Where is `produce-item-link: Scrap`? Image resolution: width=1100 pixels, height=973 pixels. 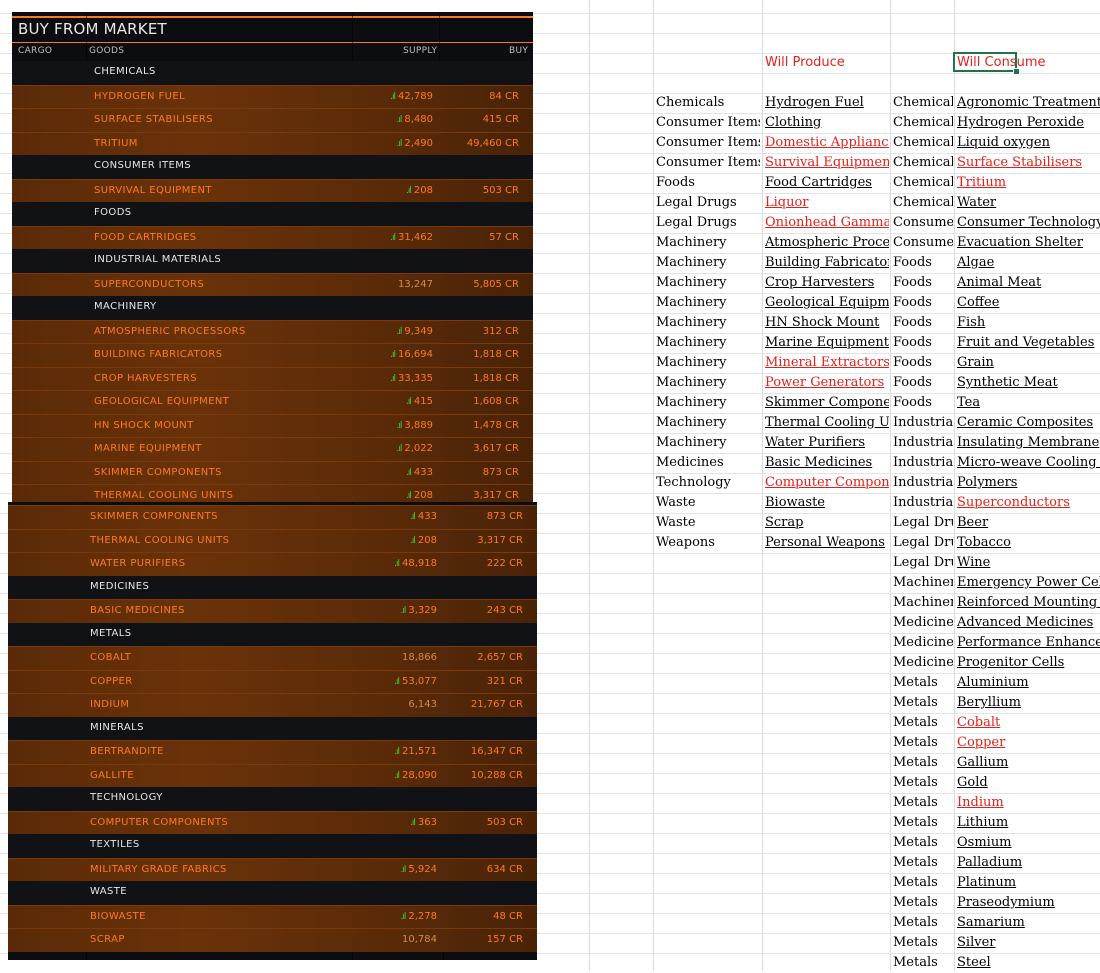
produce-item-link: Scrap is located at coordinates (827, 523).